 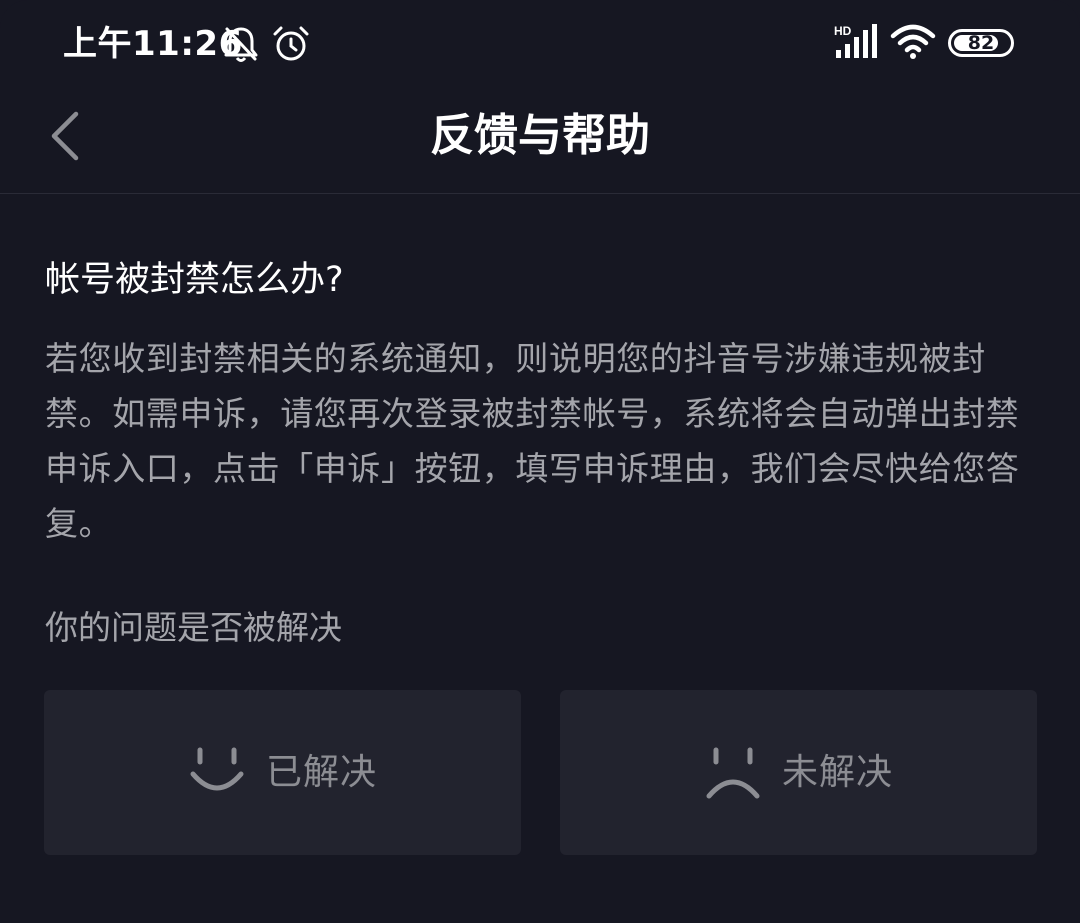 I want to click on signal-icon: HD, so click(x=855, y=44).